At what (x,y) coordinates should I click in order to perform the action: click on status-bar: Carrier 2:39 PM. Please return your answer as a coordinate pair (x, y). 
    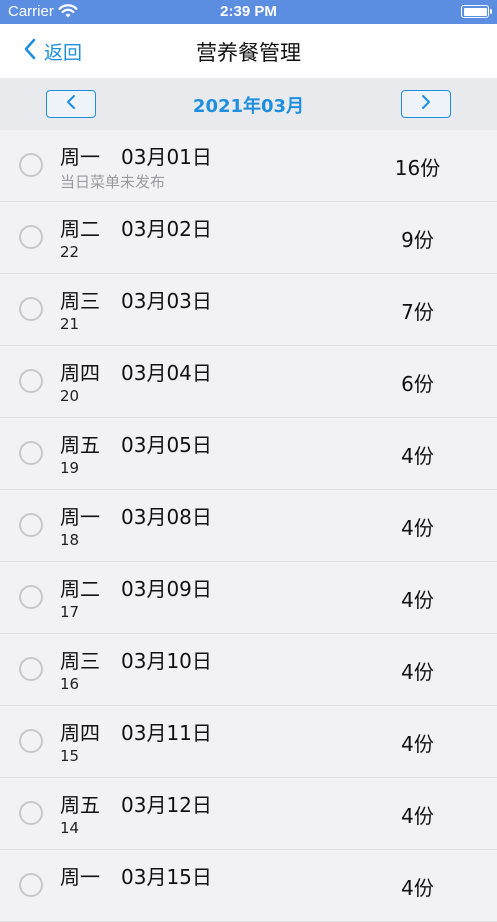
    Looking at the image, I should click on (248, 12).